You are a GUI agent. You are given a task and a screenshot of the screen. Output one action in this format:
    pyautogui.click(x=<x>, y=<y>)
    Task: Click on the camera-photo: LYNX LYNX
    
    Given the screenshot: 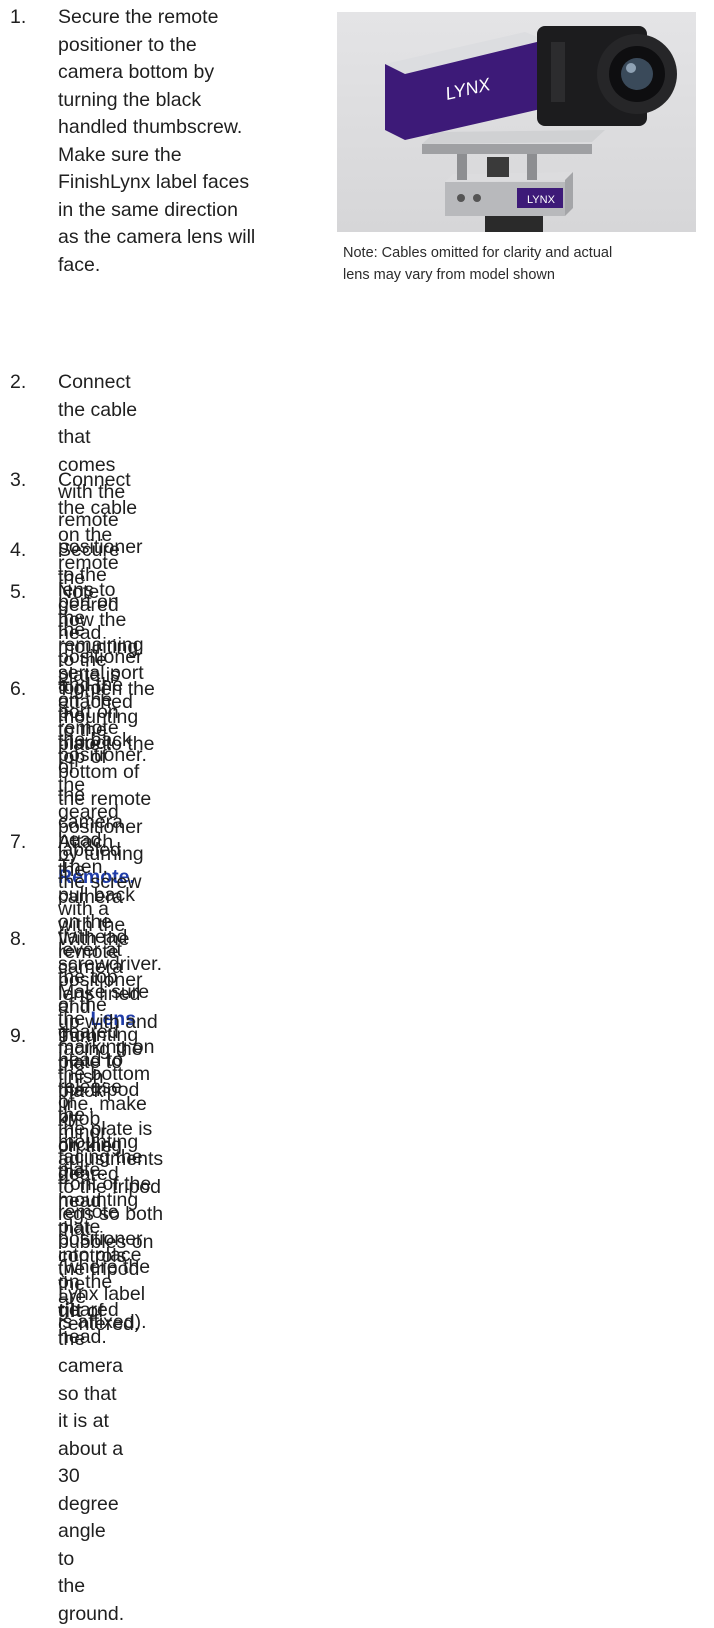 What is the action you would take?
    pyautogui.click(x=516, y=122)
    